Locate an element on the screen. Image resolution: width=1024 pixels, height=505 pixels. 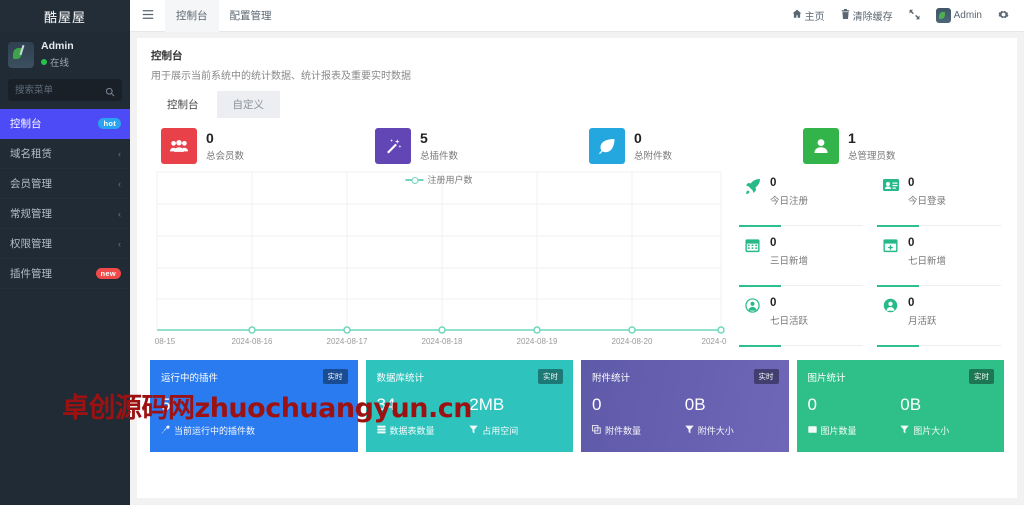
brand-title: 酷屋屋 is located at coordinates (65, 16).